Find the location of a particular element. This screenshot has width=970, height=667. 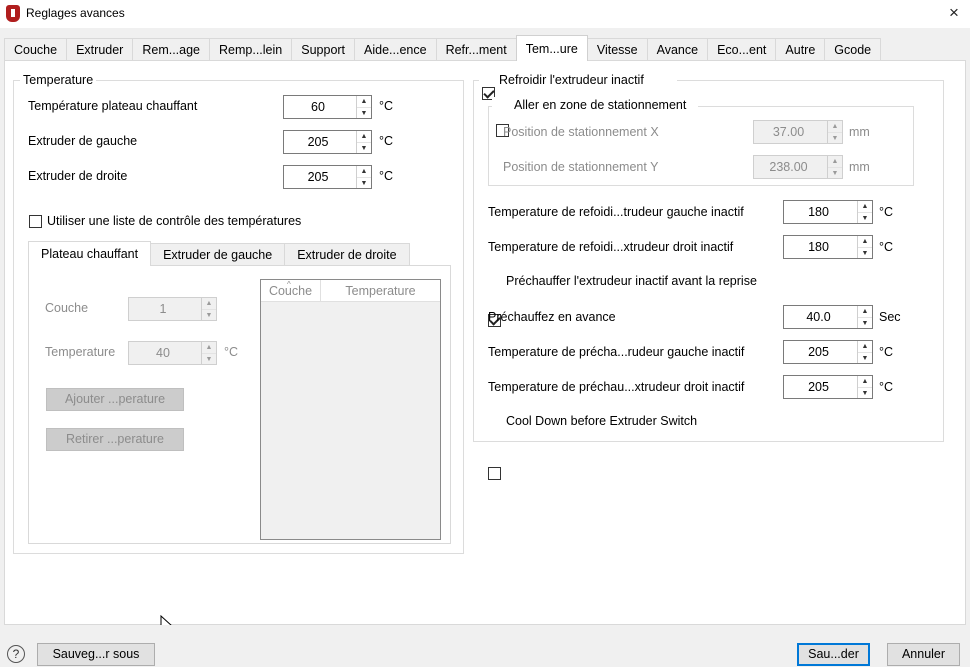

add-temperature-button: Ajouter ...perature is located at coordinates (115, 399).